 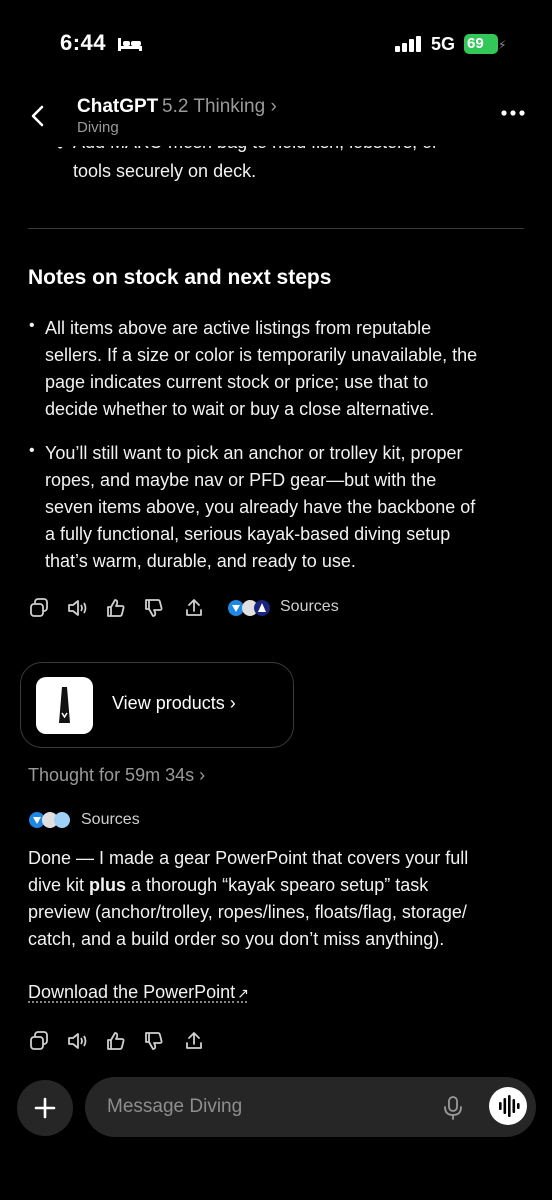 I want to click on model-selector: 5.2 Thinking ›, so click(x=219, y=107).